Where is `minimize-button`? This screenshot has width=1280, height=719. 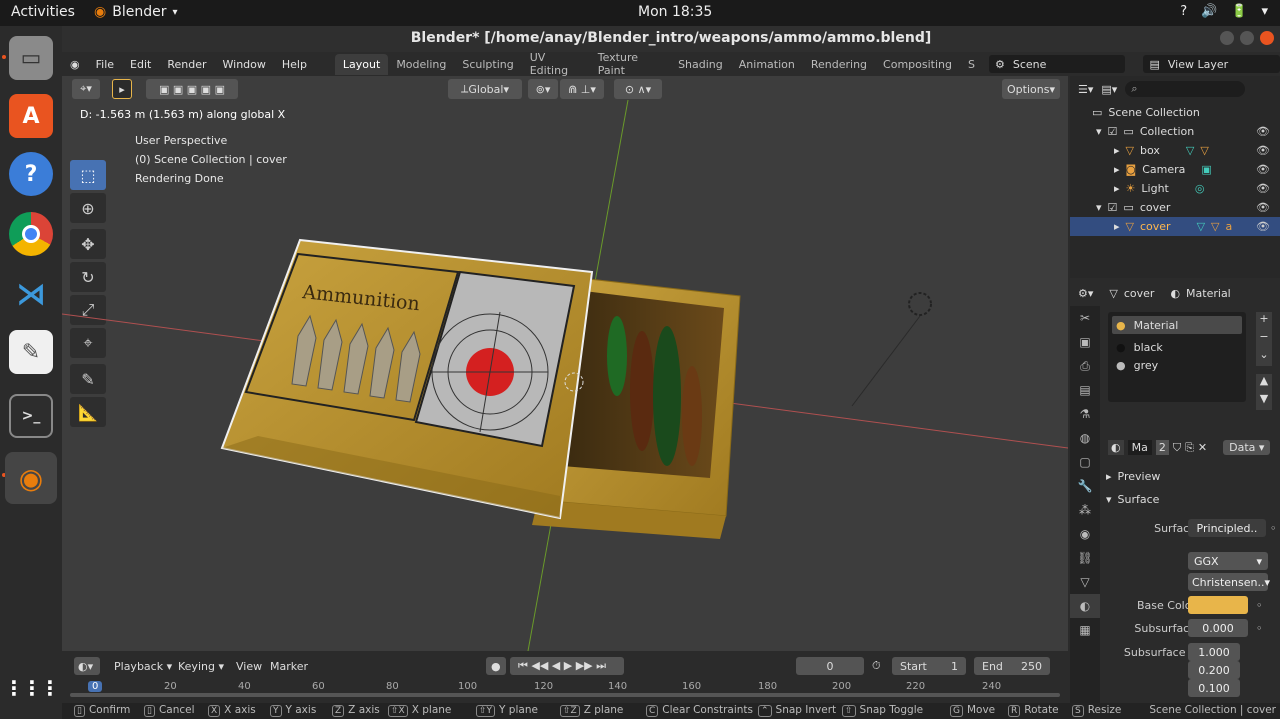 minimize-button is located at coordinates (1227, 38).